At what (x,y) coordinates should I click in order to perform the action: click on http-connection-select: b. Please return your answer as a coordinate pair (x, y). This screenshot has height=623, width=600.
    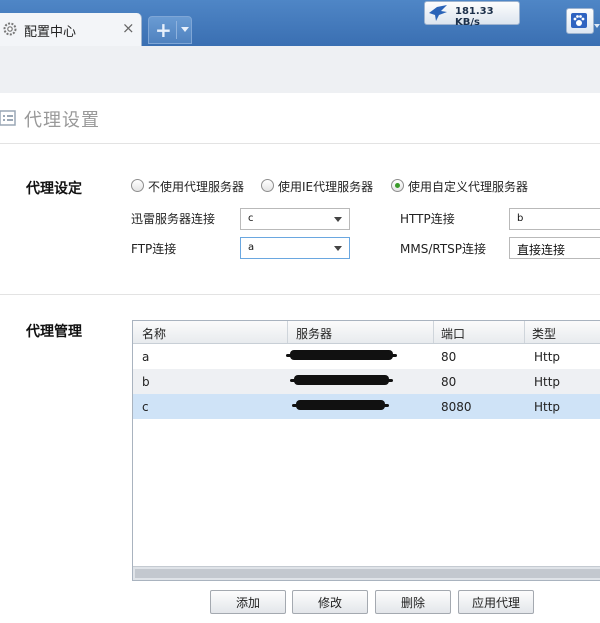
    Looking at the image, I should click on (554, 219).